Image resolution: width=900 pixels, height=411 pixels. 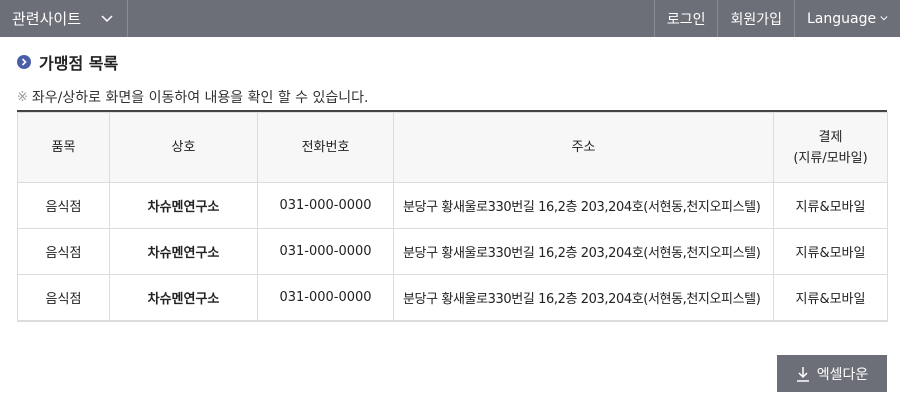 What do you see at coordinates (830, 137) in the screenshot?
I see `header-payment-line1: 결제` at bounding box center [830, 137].